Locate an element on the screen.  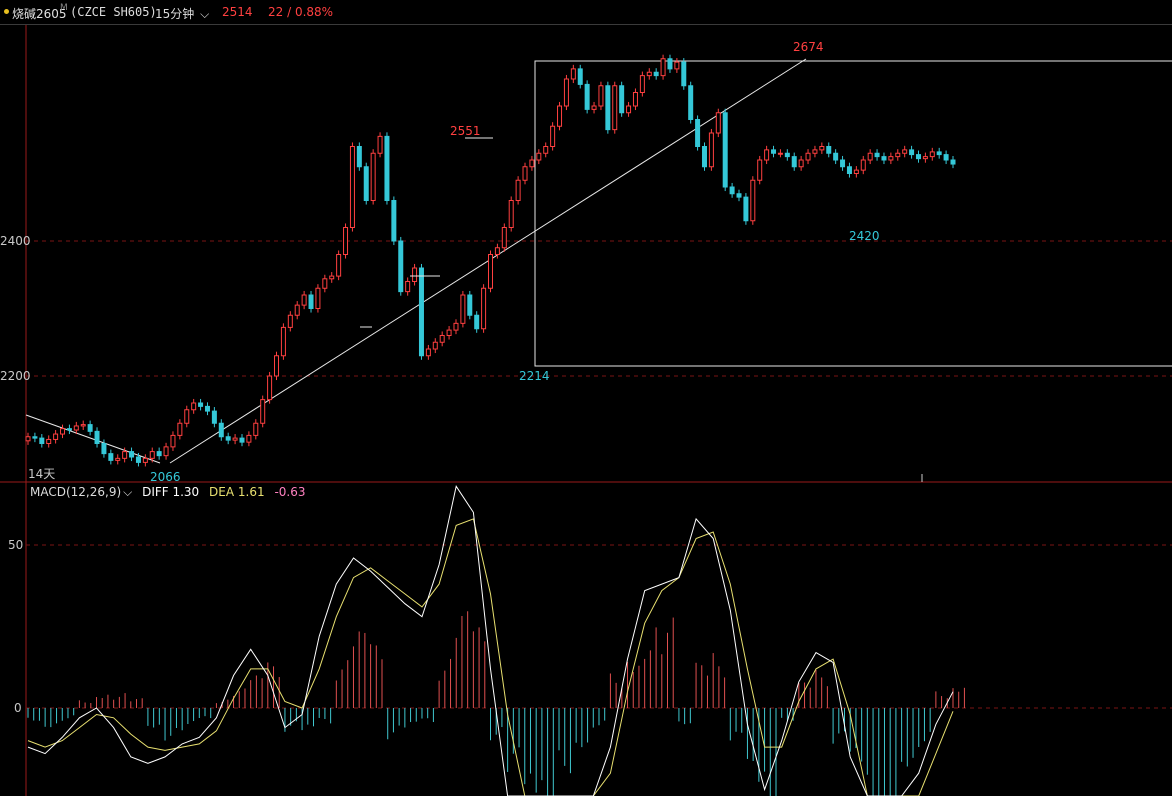
period-selector: 15分钟 ⌵ is located at coordinates (182, 13).